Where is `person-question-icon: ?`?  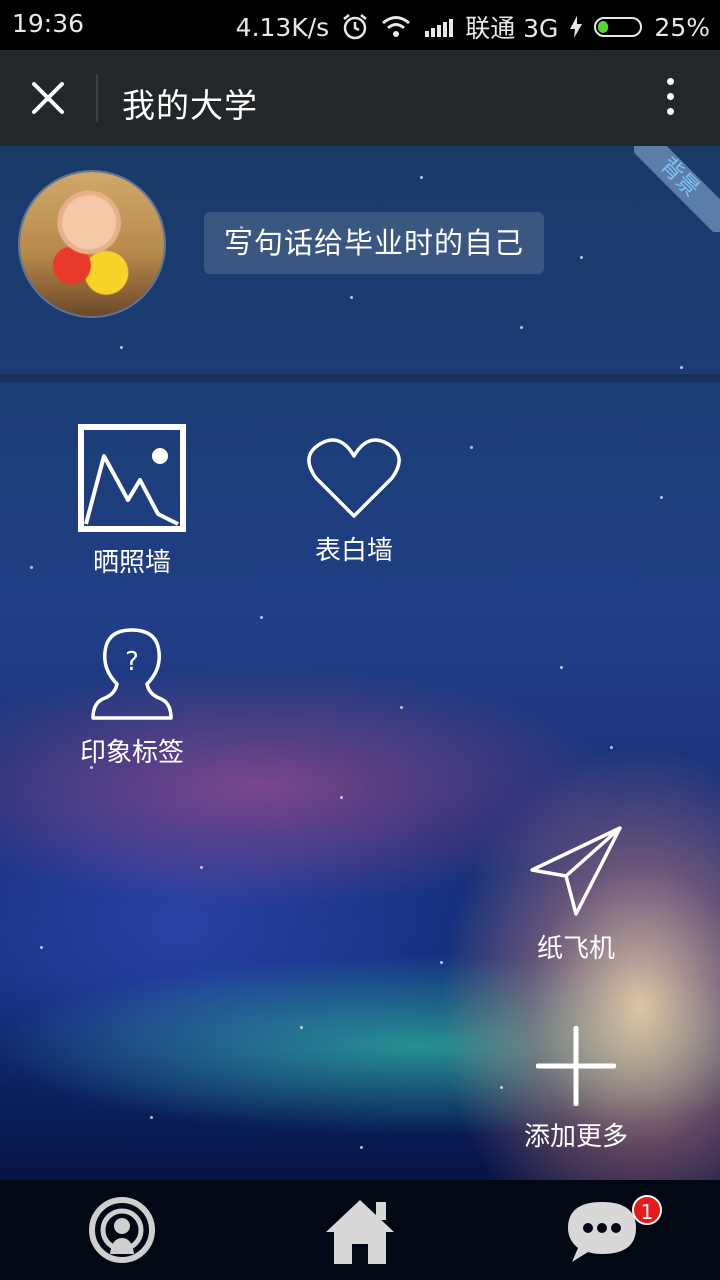 person-question-icon: ? is located at coordinates (132, 674).